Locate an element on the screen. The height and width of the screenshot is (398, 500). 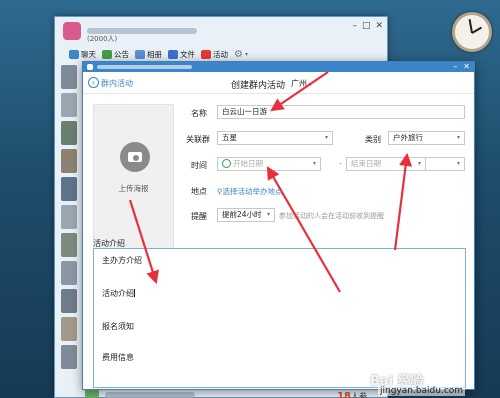
chat-avatar-column is located at coordinates (69, 226).